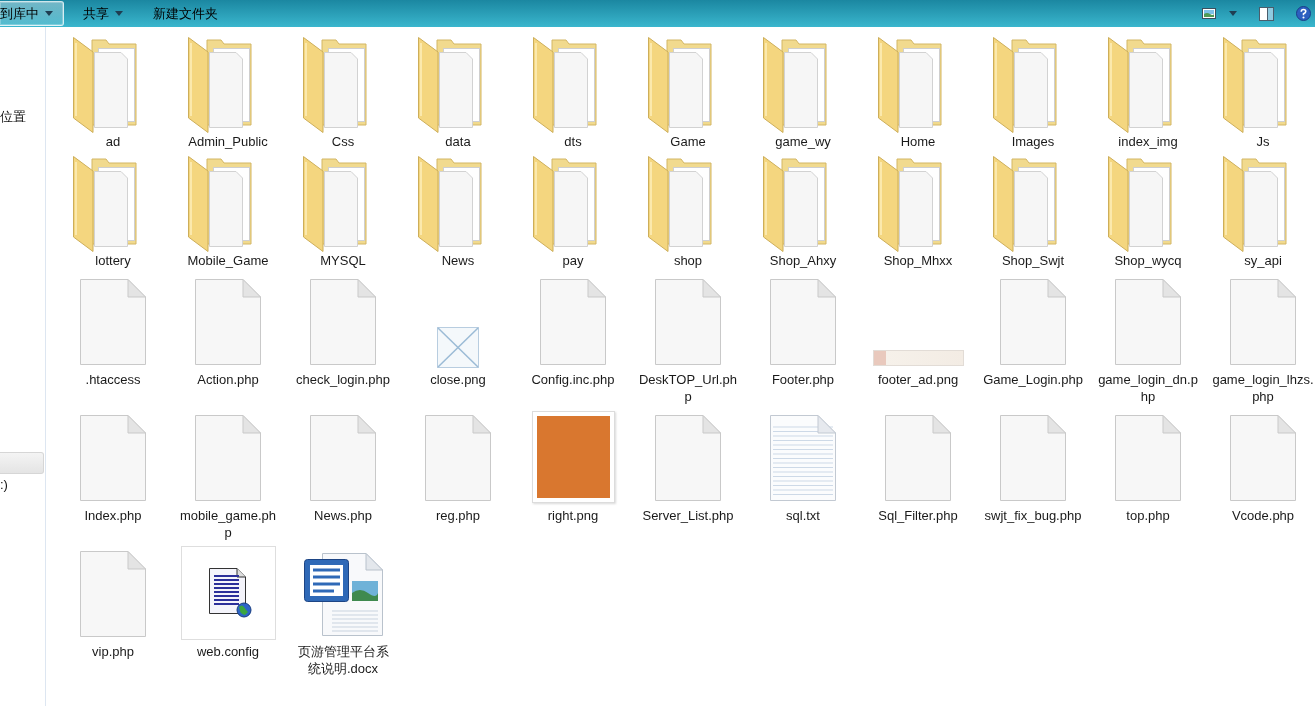  I want to click on file-name: mobile_game.php, so click(228, 524).